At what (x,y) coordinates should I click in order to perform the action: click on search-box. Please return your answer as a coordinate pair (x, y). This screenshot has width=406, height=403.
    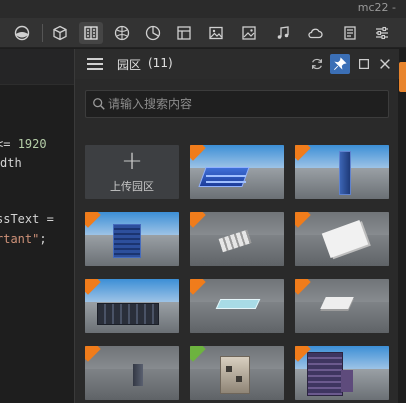
    Looking at the image, I should click on (237, 104).